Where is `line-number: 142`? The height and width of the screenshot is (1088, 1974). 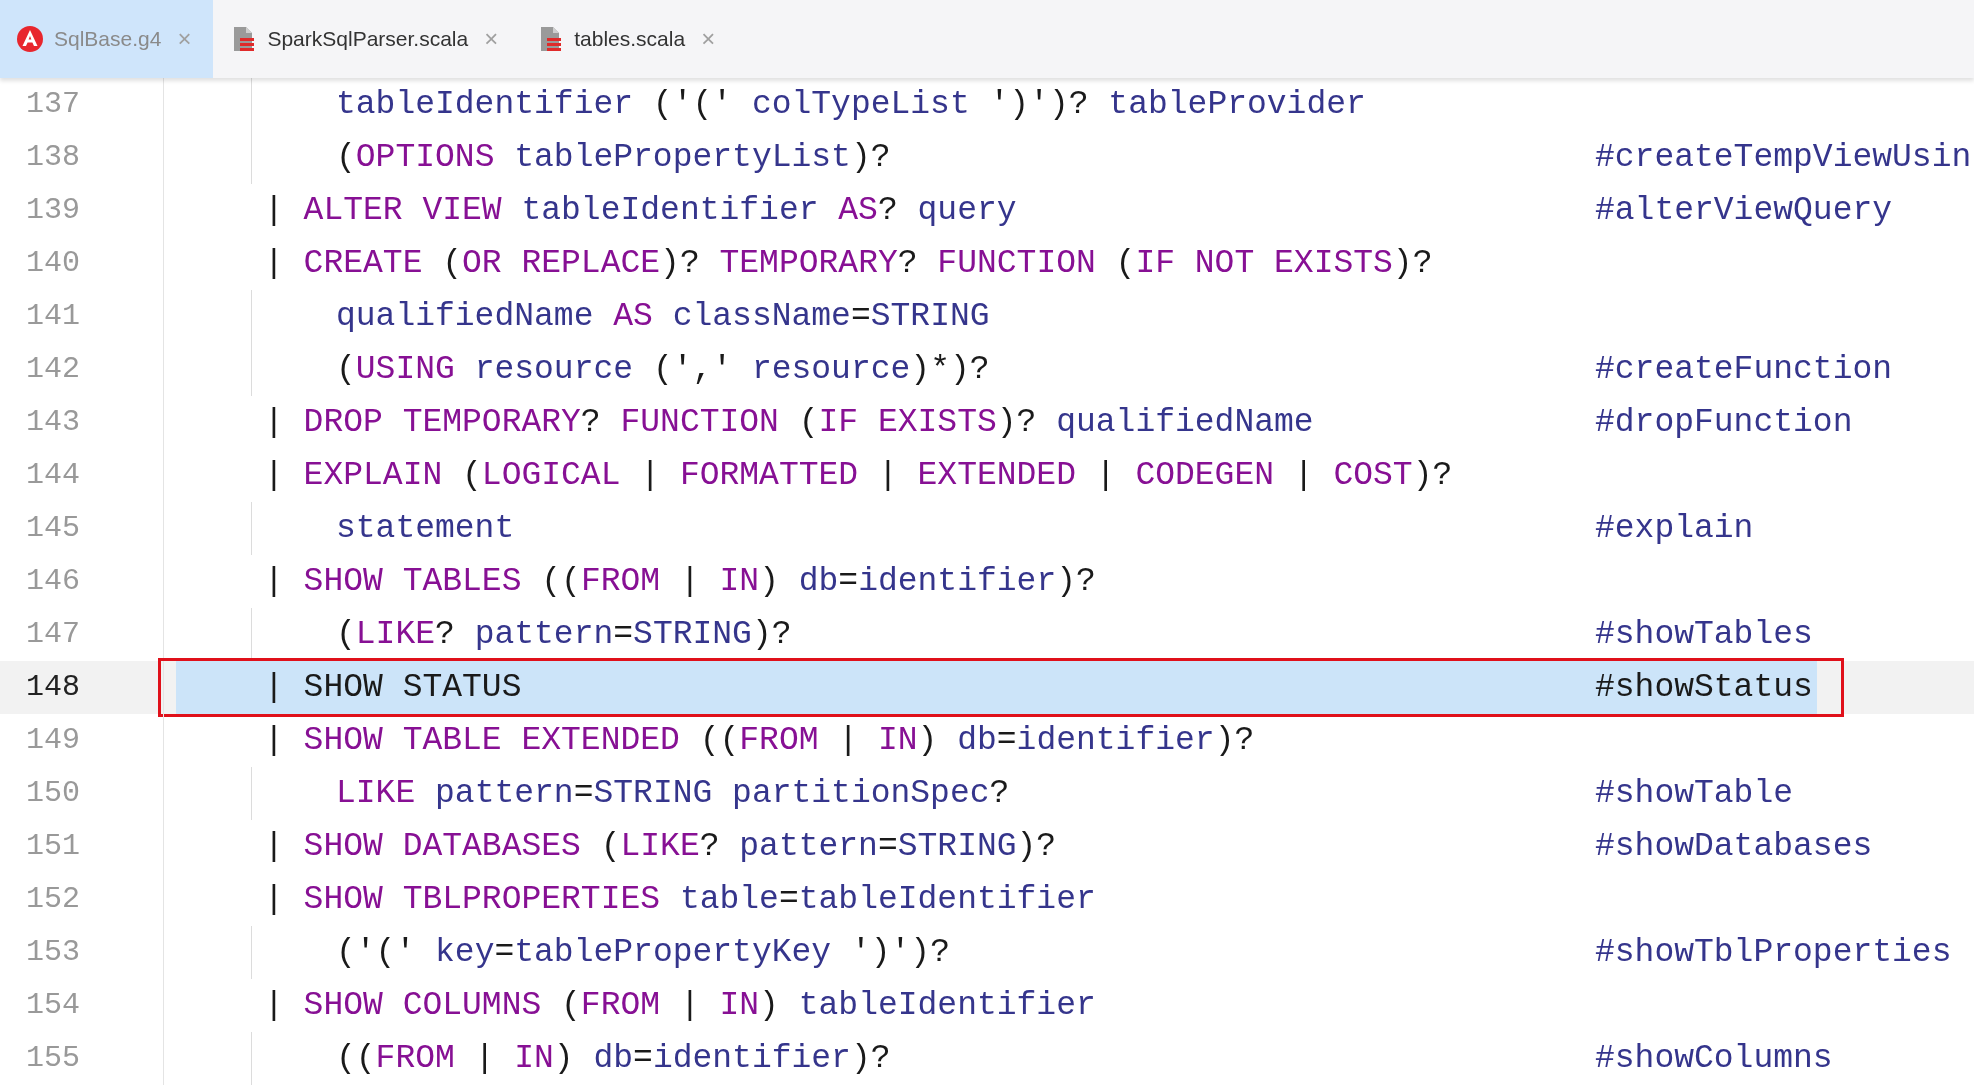 line-number: 142 is located at coordinates (82, 369).